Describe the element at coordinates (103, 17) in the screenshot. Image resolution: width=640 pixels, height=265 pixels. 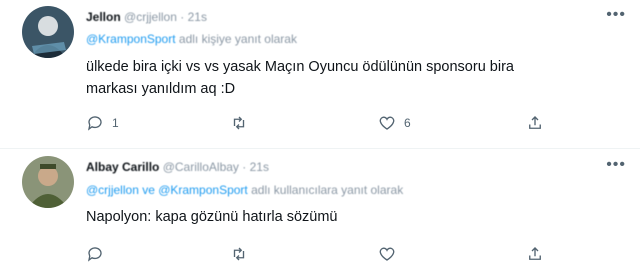
I see `display-name: Jellon` at that location.